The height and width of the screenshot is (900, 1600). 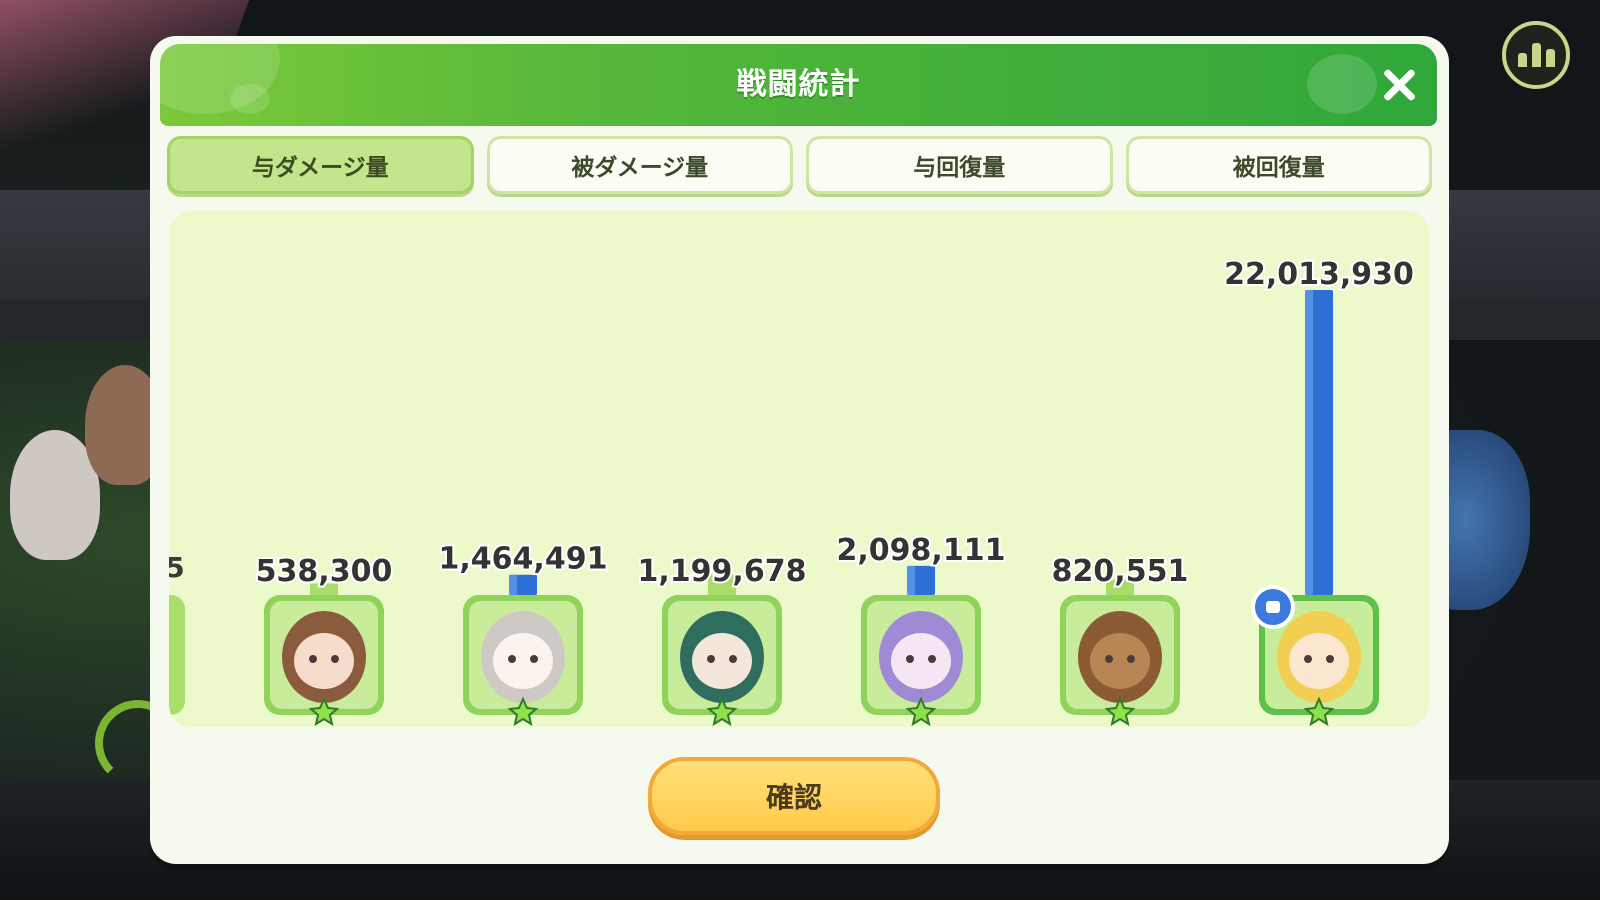 I want to click on bar-chart-icon, so click(x=1536, y=55).